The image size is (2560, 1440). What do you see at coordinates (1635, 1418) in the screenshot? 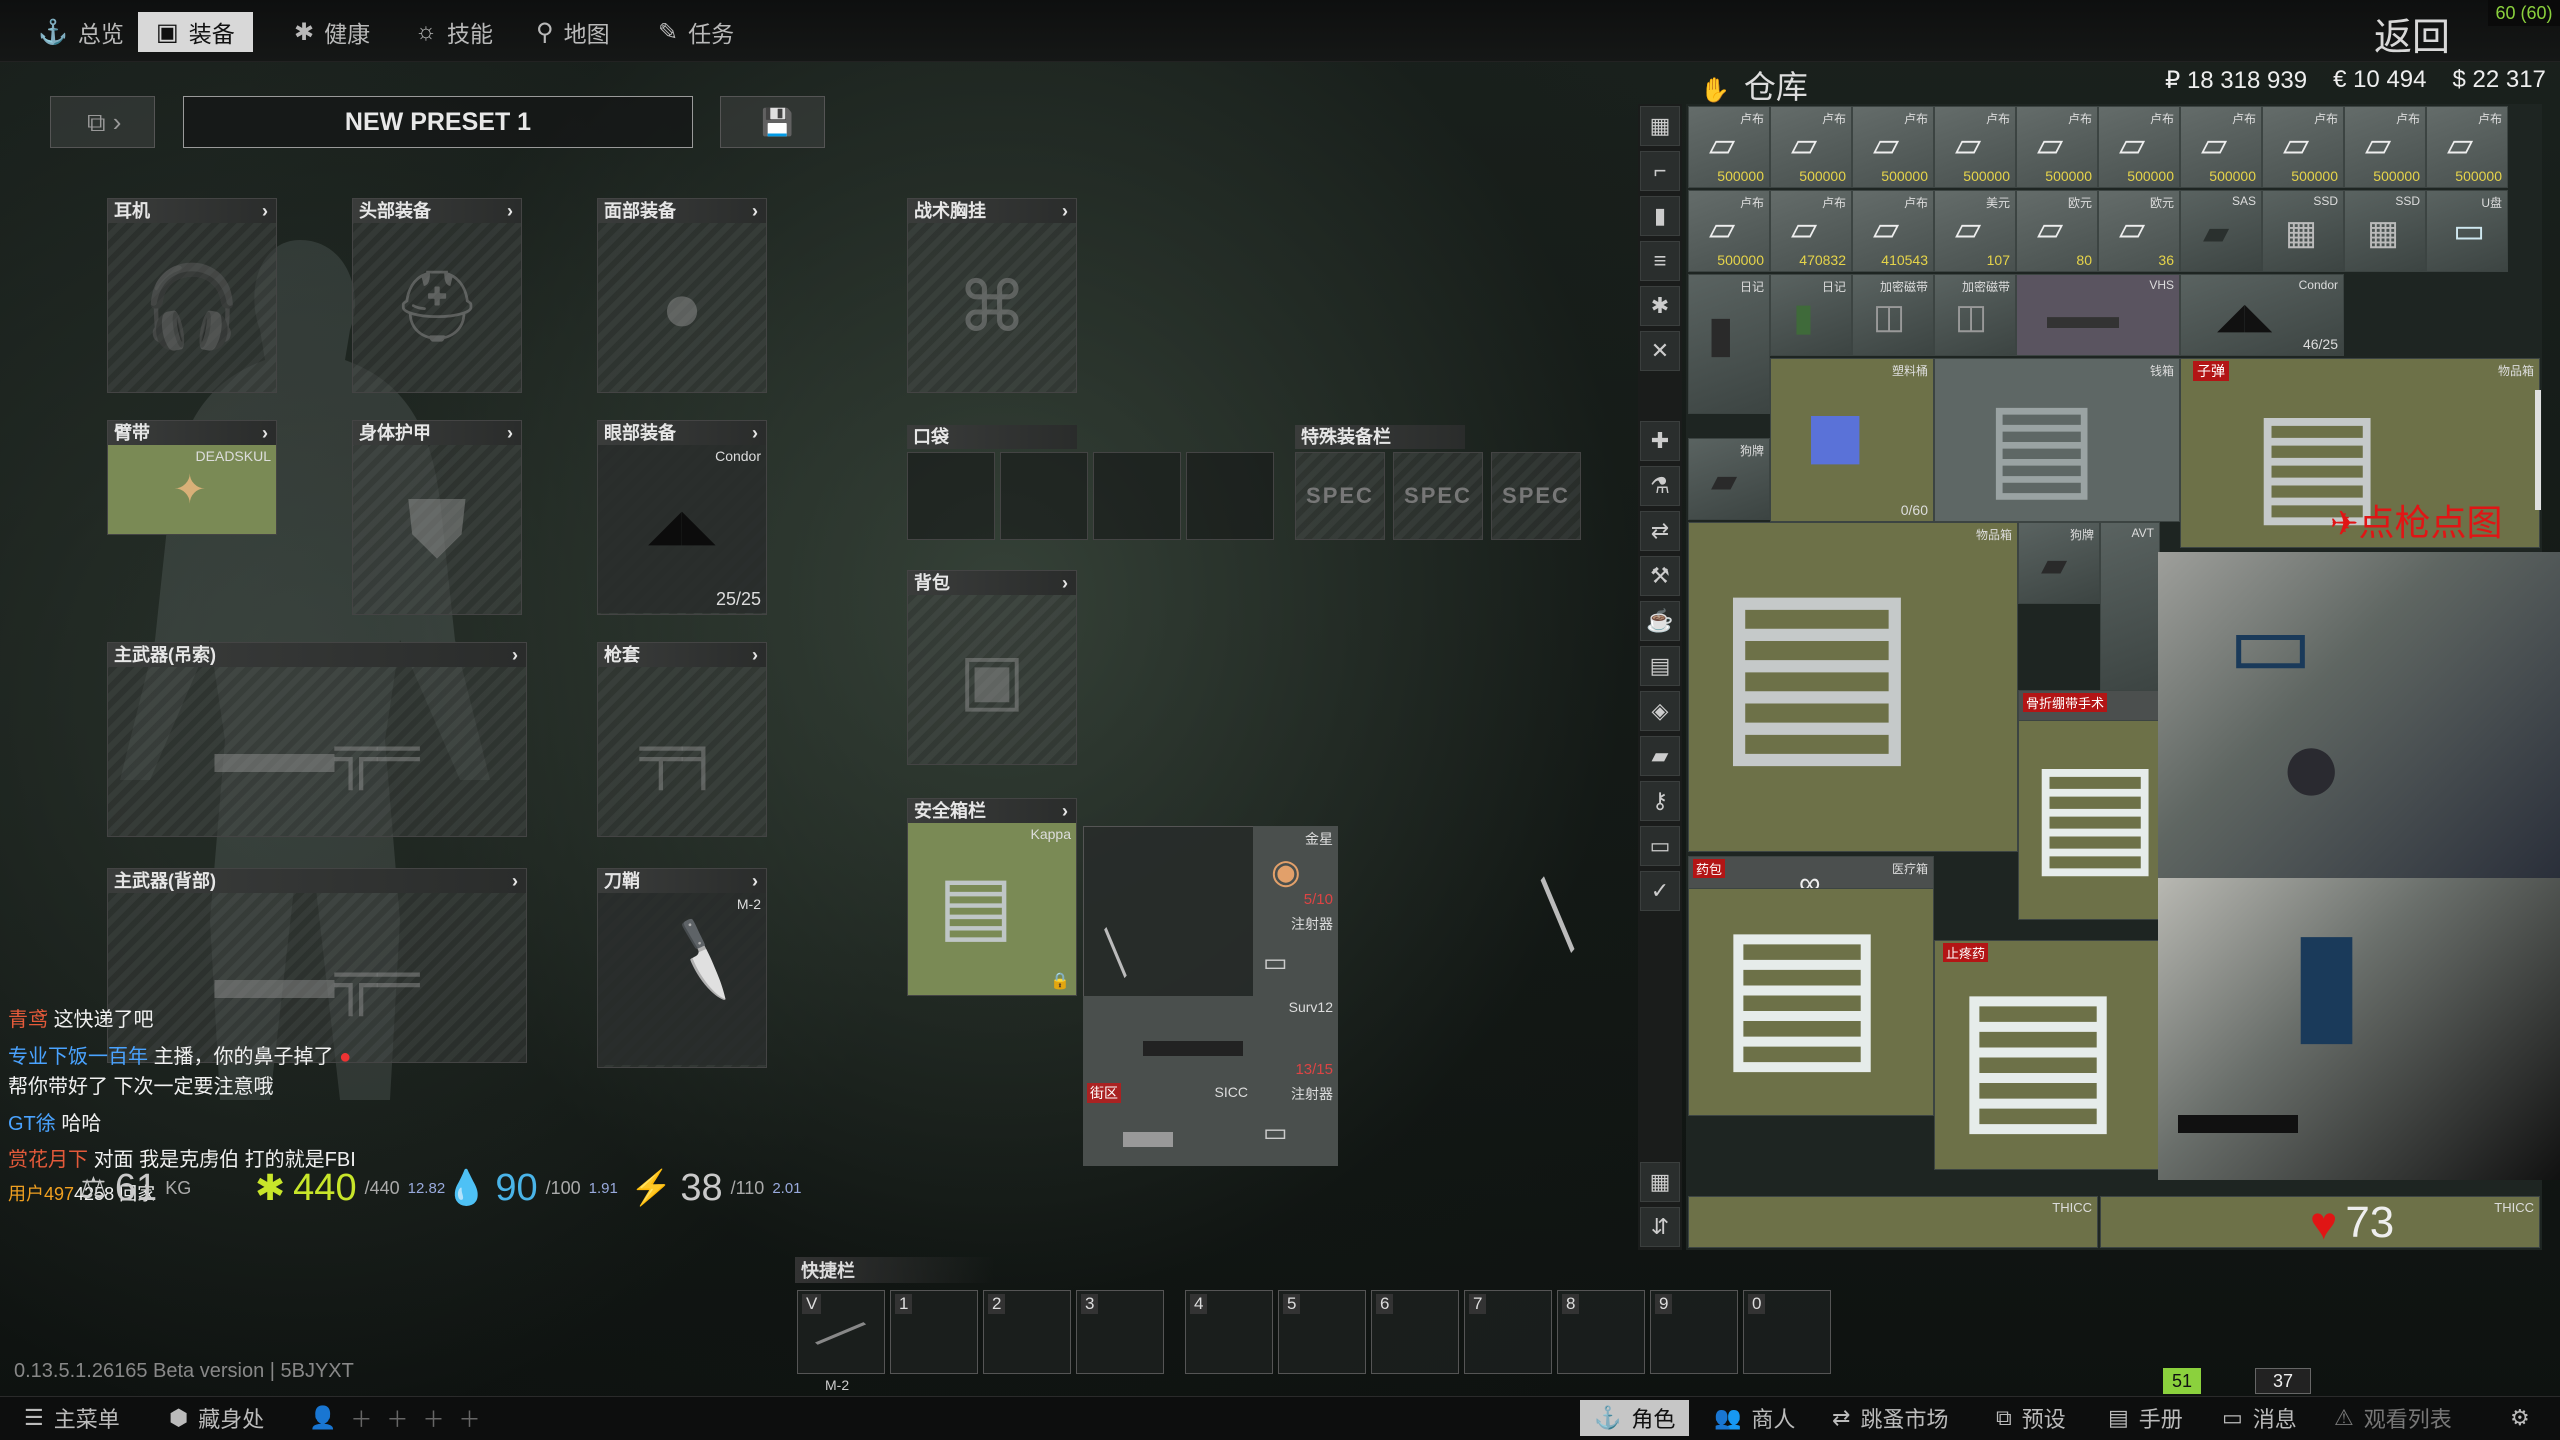
I see `character-button: ⚓ 角色` at bounding box center [1635, 1418].